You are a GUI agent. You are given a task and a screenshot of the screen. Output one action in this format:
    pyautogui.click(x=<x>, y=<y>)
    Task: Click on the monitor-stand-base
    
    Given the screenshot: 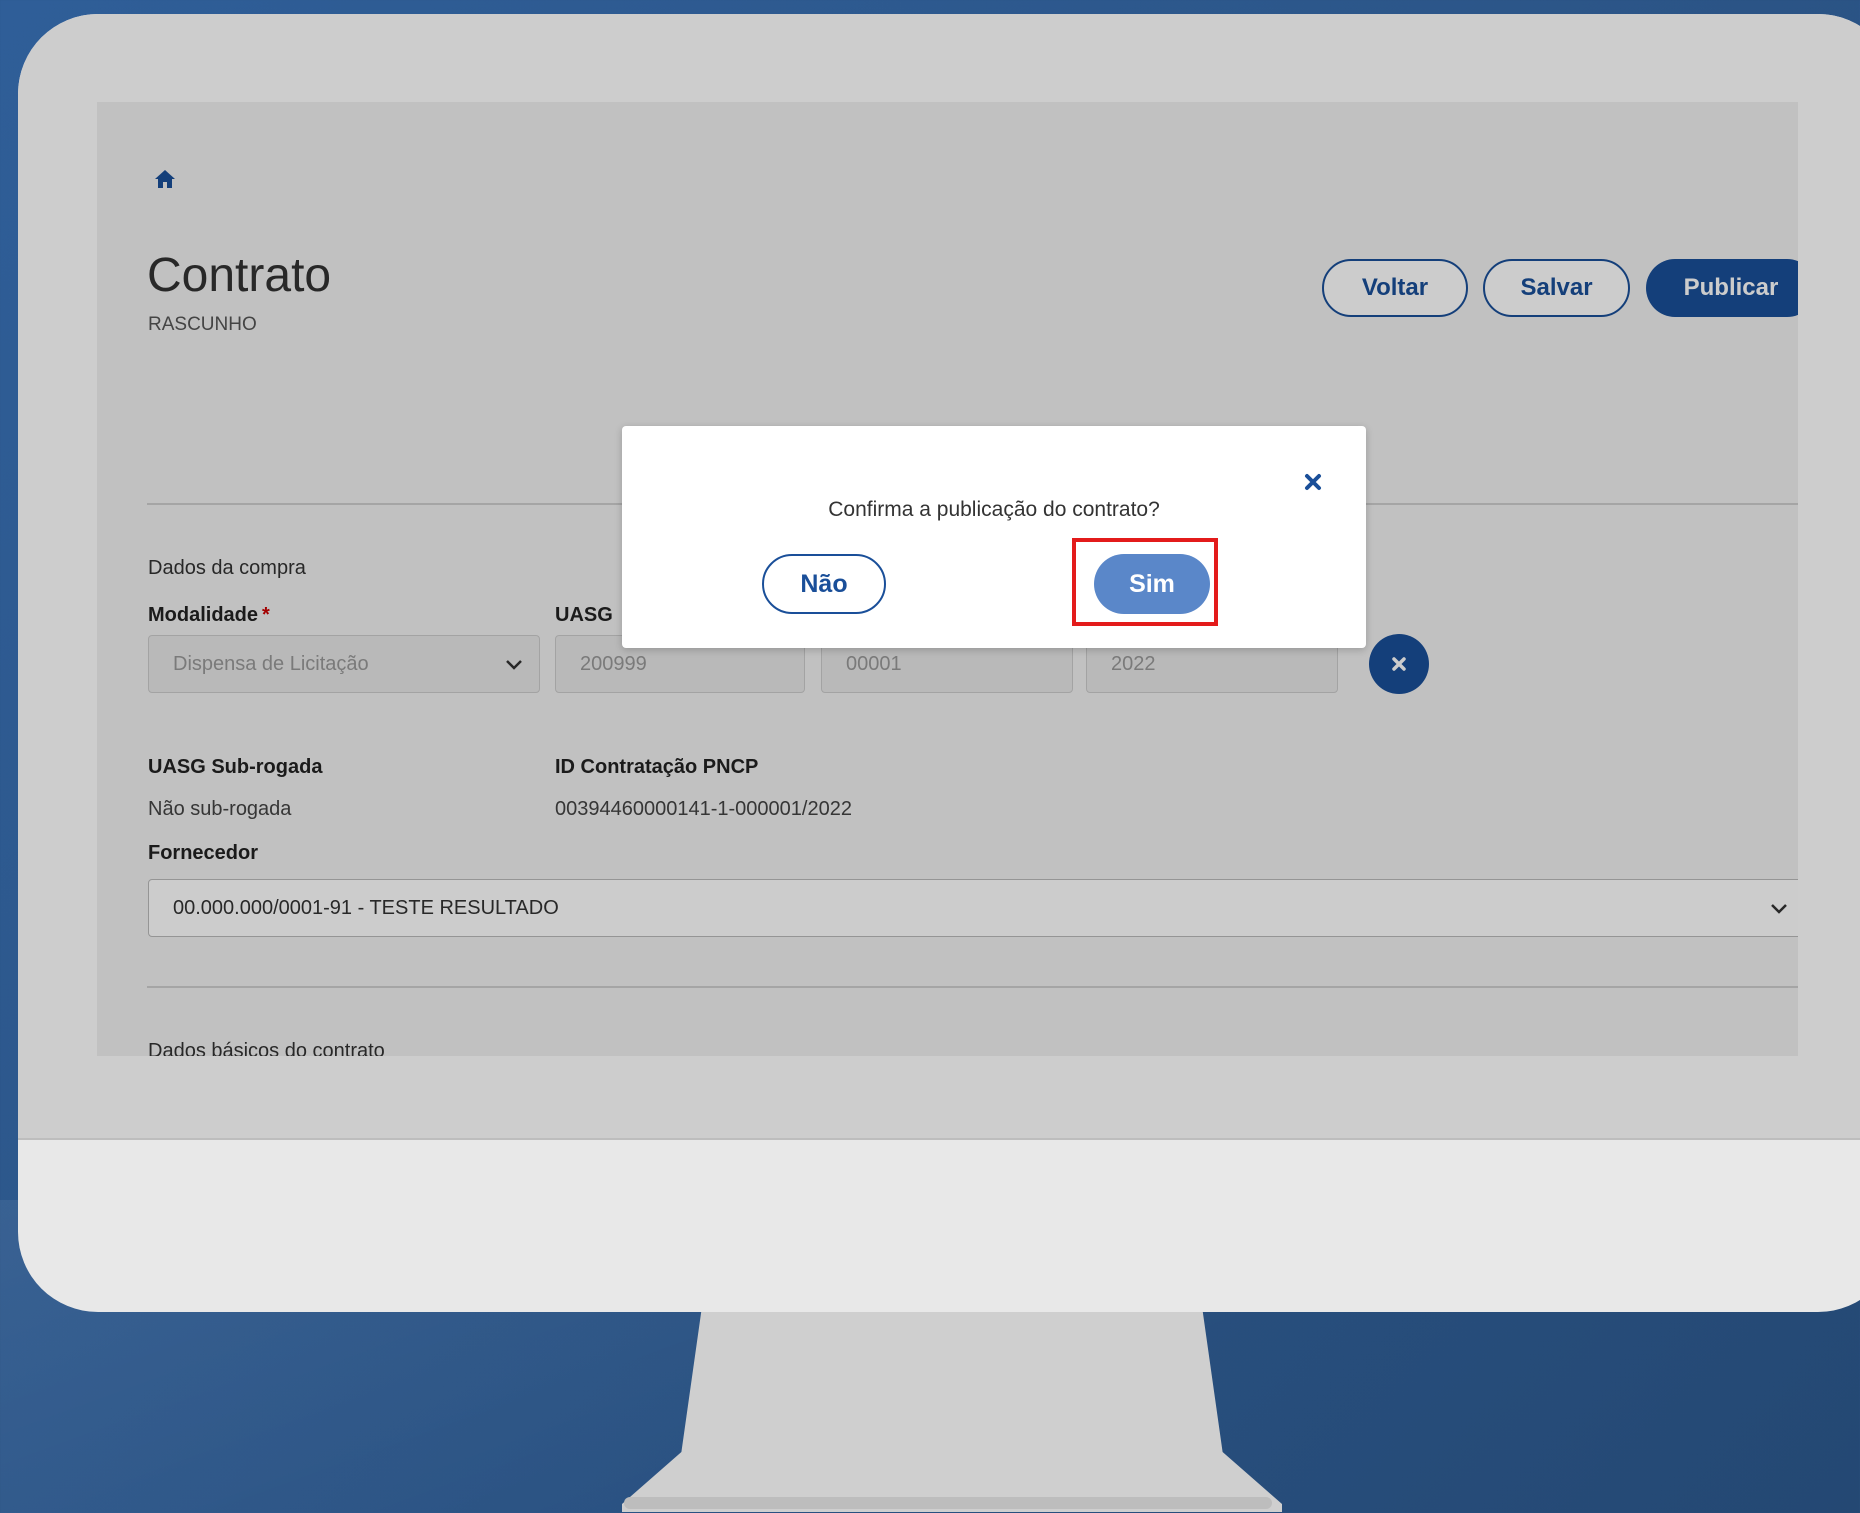 What is the action you would take?
    pyautogui.click(x=948, y=1503)
    